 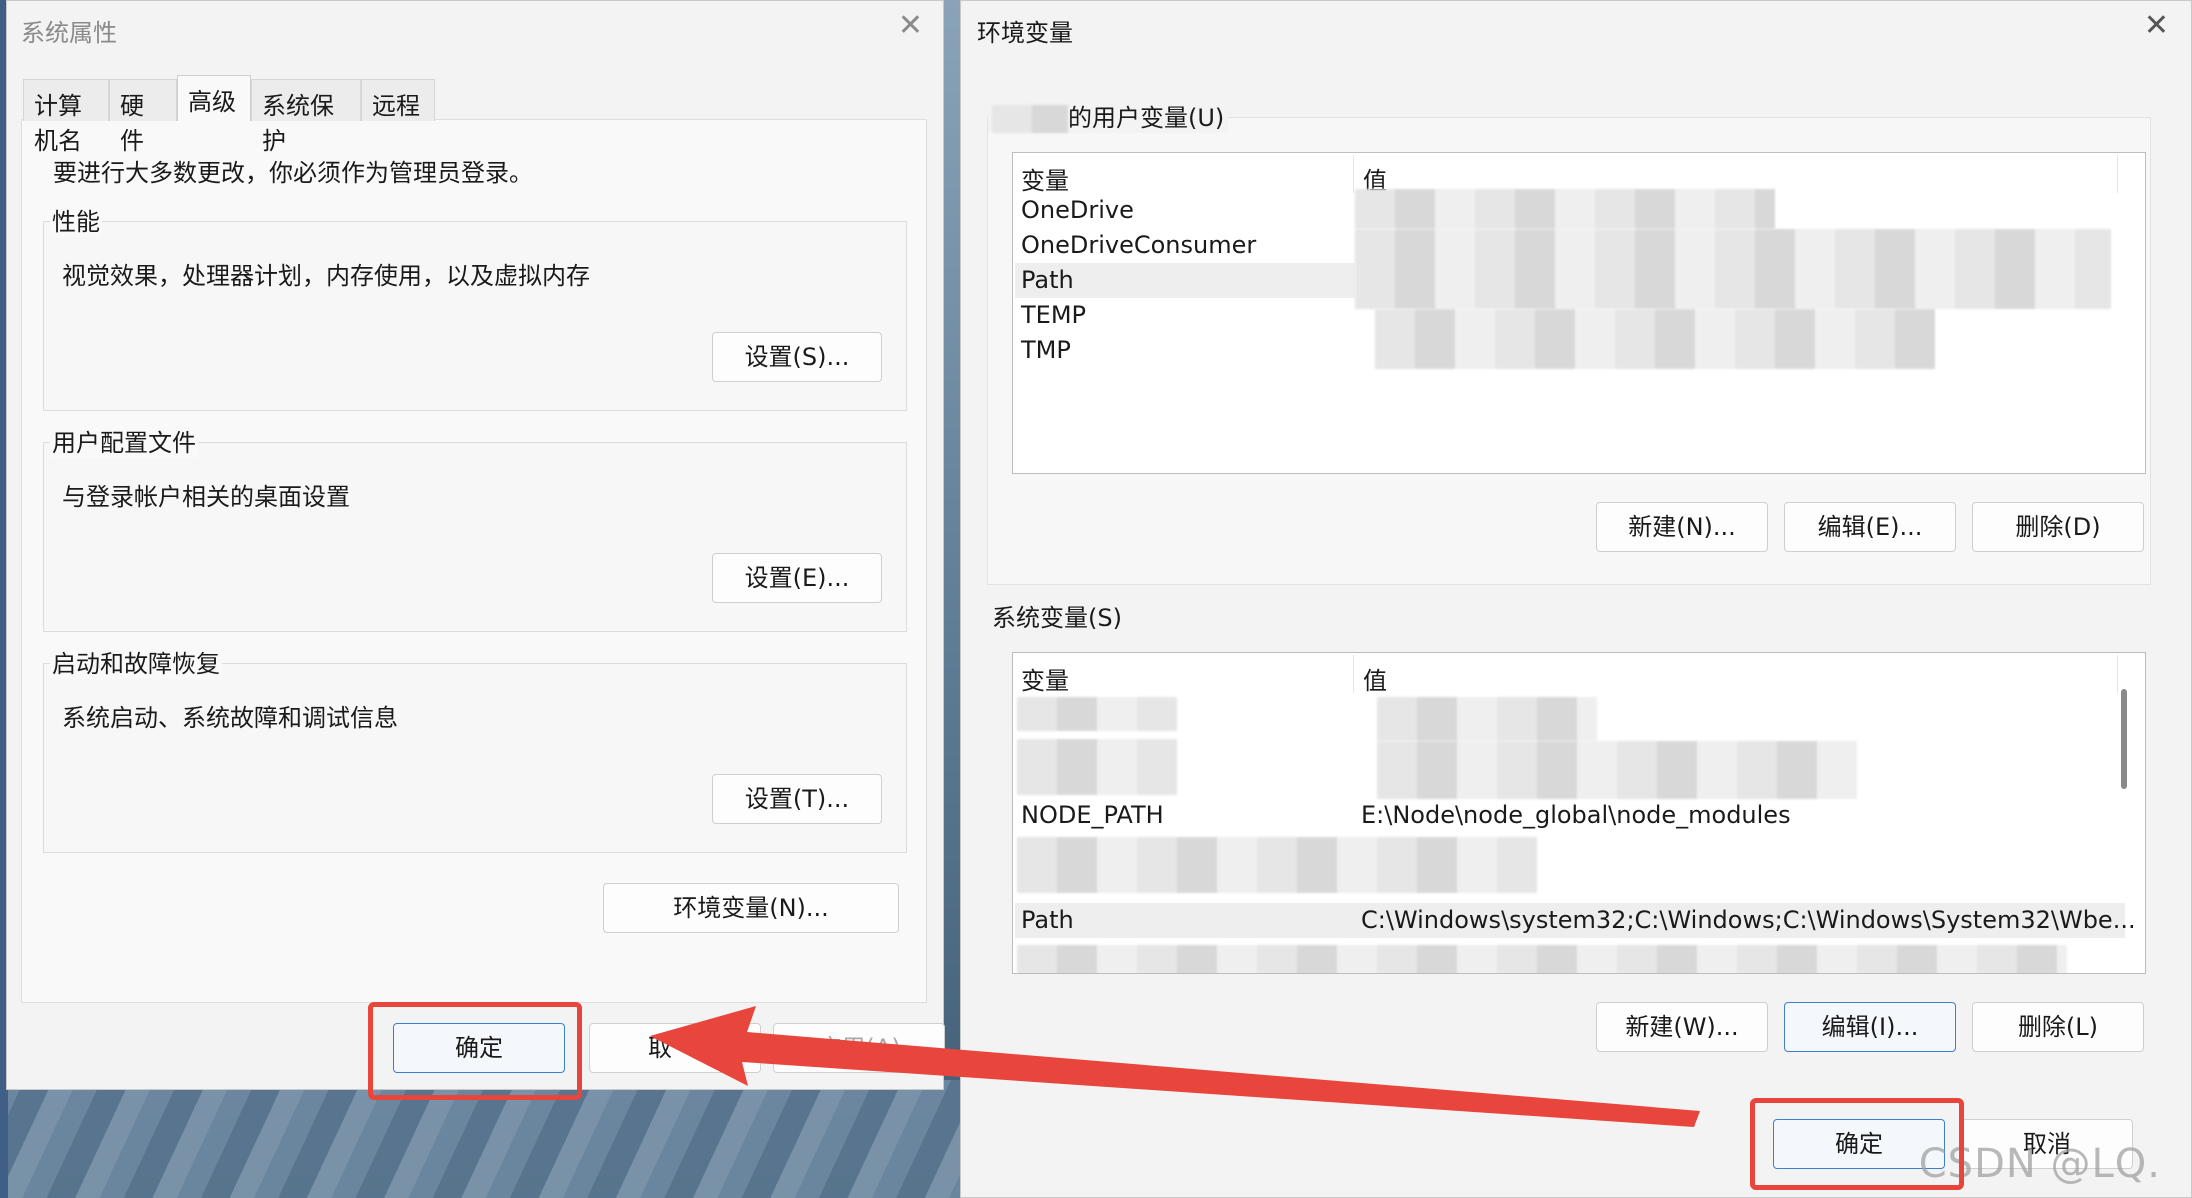 I want to click on window-title: 环境变量, so click(x=1025, y=33).